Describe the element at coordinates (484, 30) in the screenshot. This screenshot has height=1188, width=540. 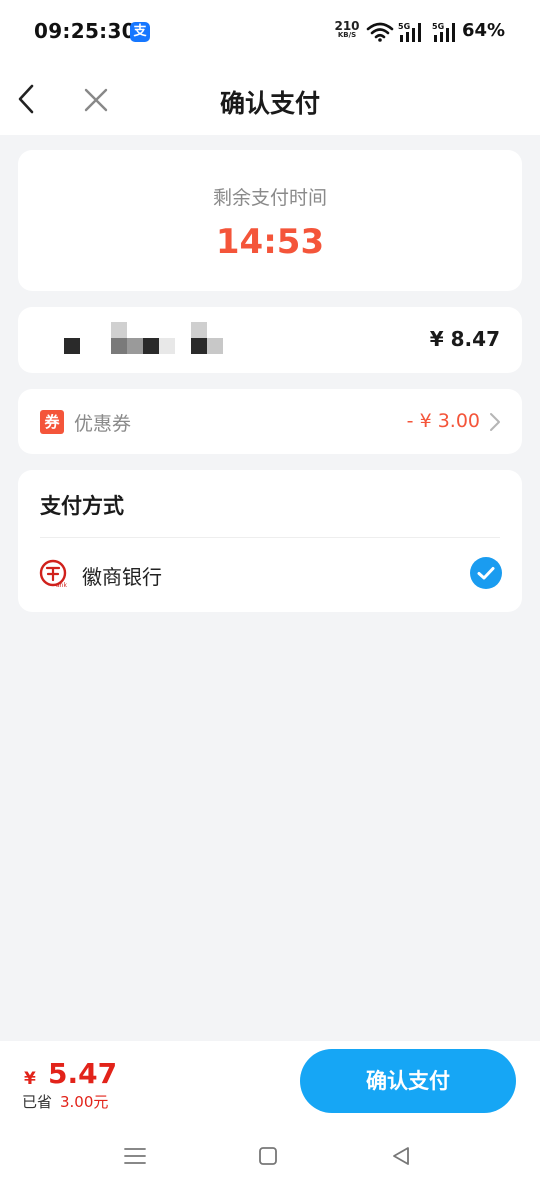
I see `battery-level: 64%` at that location.